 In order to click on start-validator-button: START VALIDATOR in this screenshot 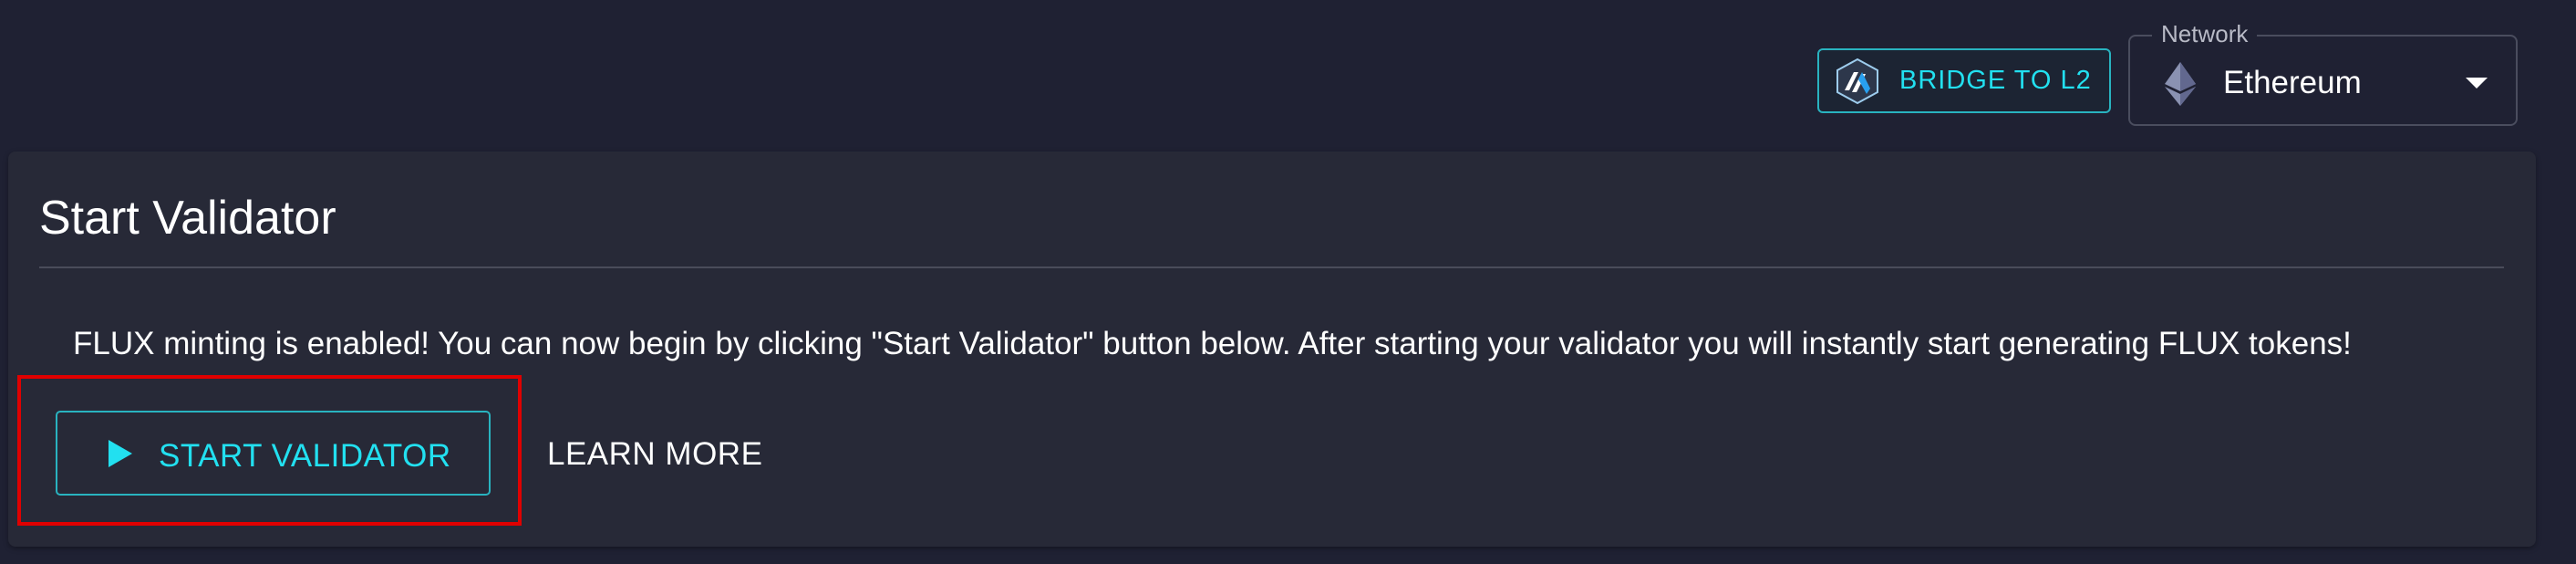, I will do `click(273, 453)`.